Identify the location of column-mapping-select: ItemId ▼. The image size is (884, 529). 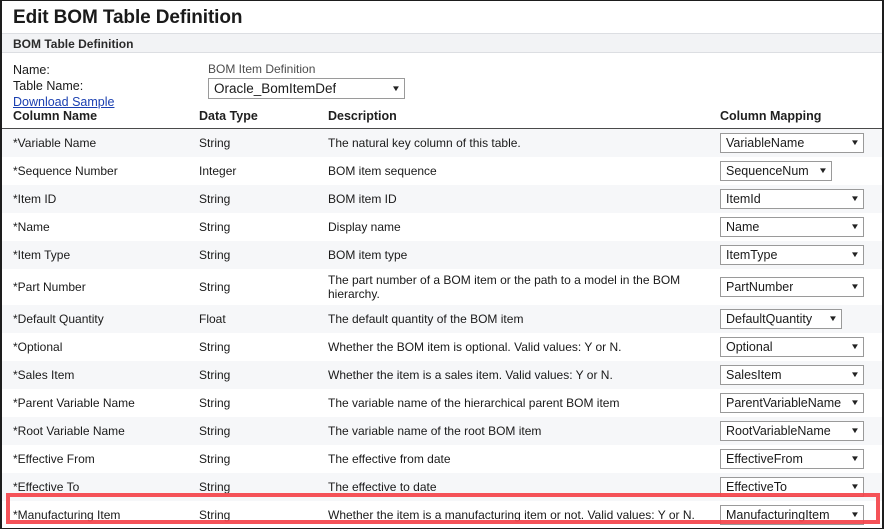
(792, 199).